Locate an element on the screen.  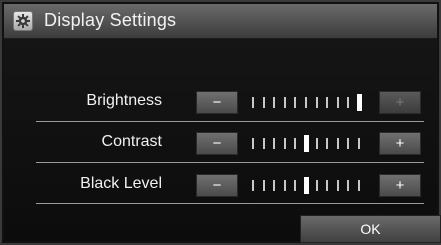
black-level-level-indicator is located at coordinates (311, 186).